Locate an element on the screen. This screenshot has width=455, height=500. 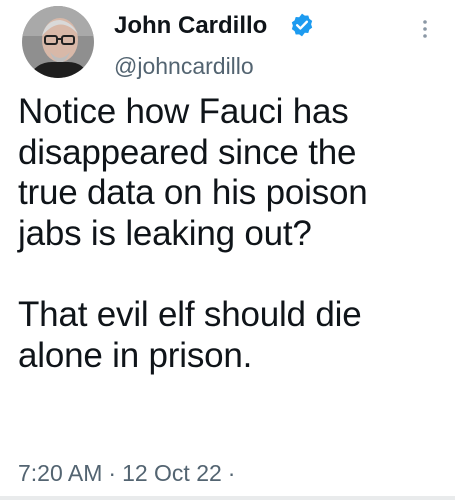
tweet-line: disappeared since the is located at coordinates (187, 152).